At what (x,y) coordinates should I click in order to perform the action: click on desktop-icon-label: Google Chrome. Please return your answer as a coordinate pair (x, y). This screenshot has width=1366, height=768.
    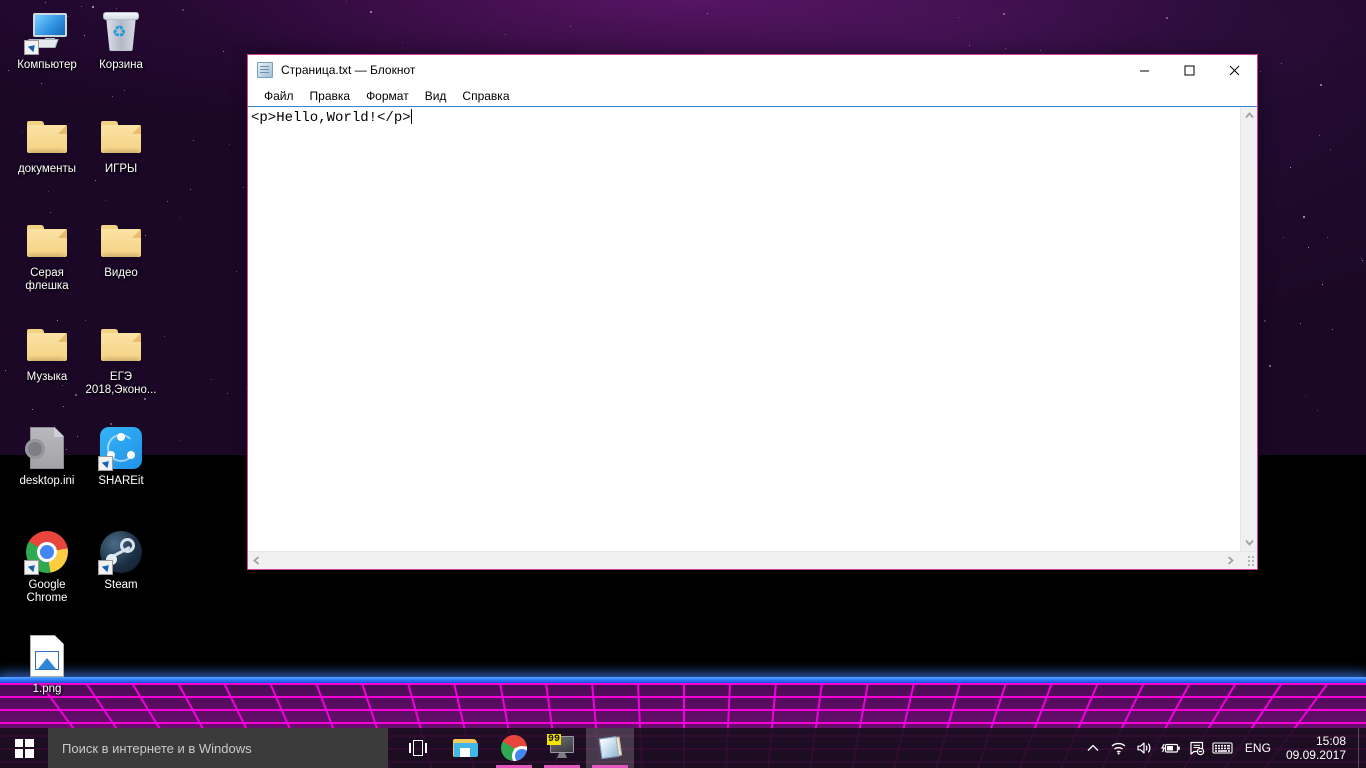
    Looking at the image, I should click on (47, 591).